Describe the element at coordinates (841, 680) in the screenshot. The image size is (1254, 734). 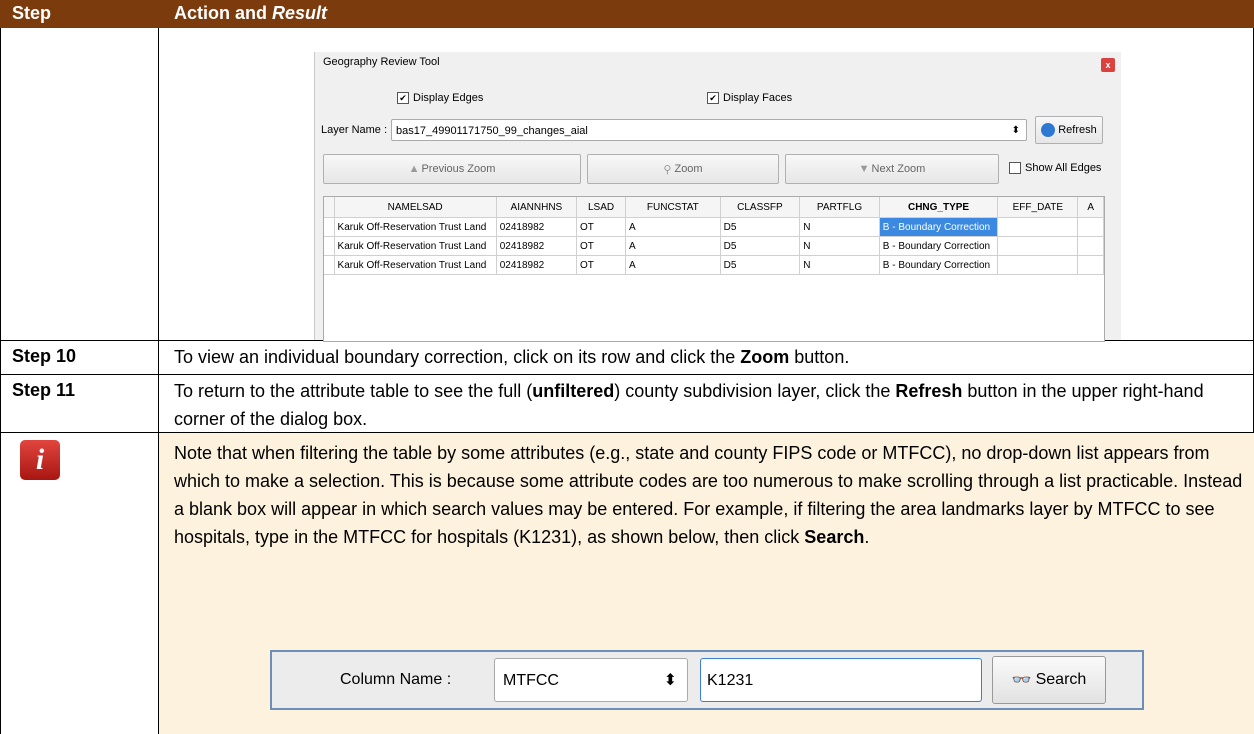
I see `search-input: K1231` at that location.